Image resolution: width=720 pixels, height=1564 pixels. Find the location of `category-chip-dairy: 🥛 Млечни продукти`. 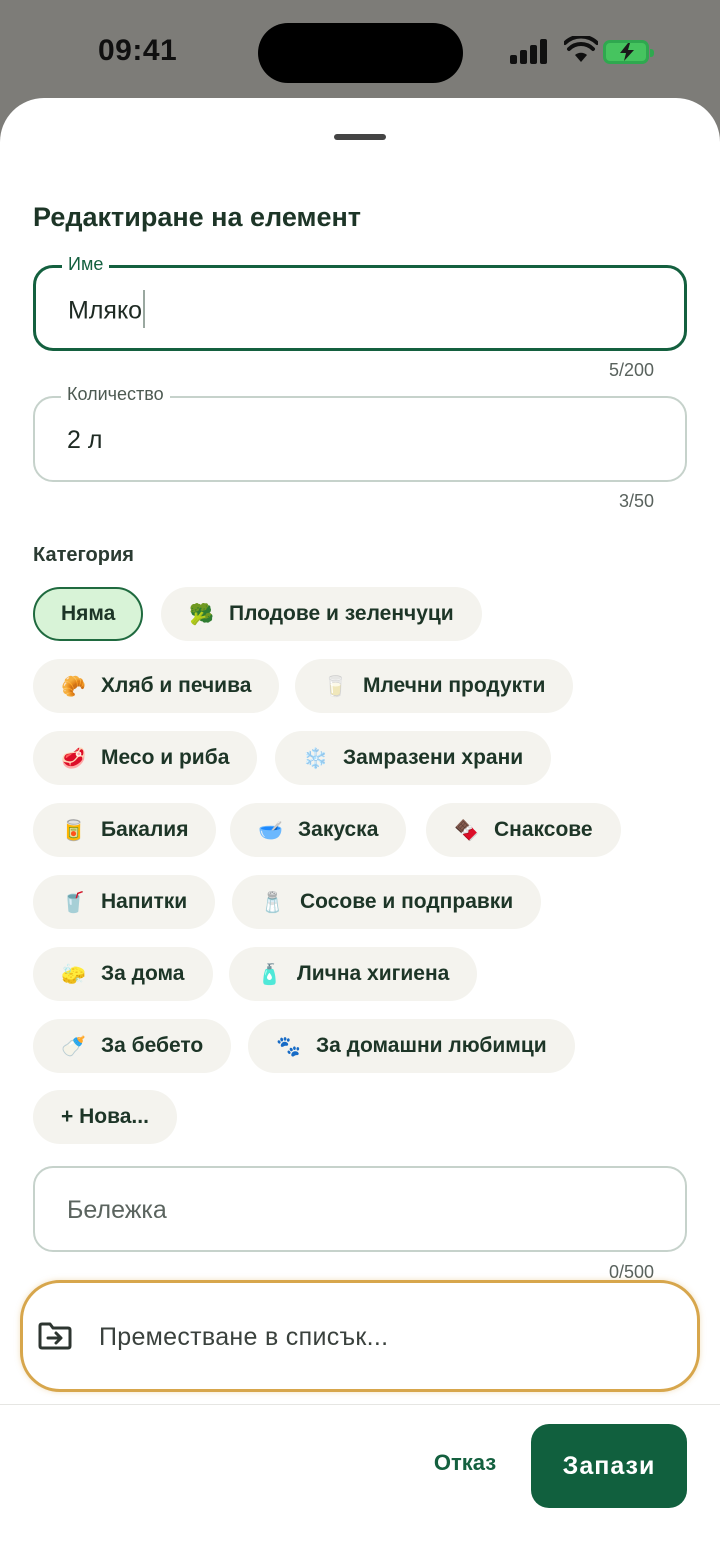

category-chip-dairy: 🥛 Млечни продукти is located at coordinates (434, 686).